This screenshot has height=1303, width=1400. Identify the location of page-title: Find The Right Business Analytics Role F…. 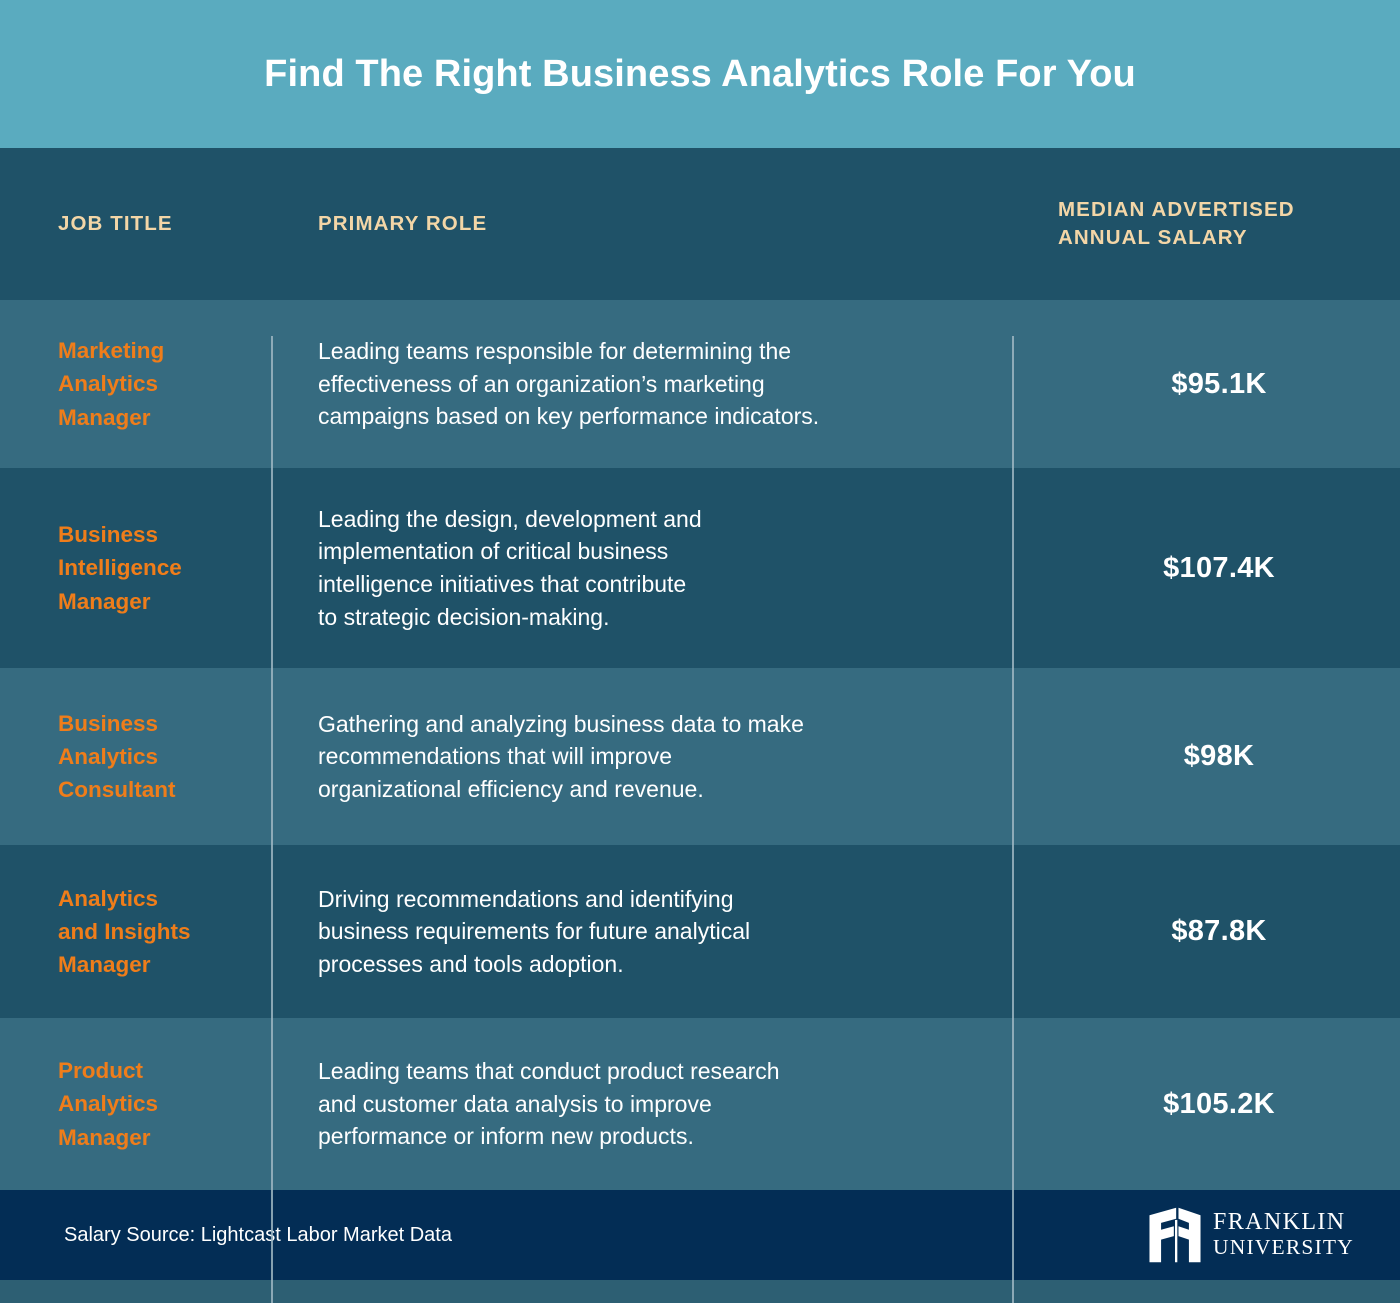
(700, 73).